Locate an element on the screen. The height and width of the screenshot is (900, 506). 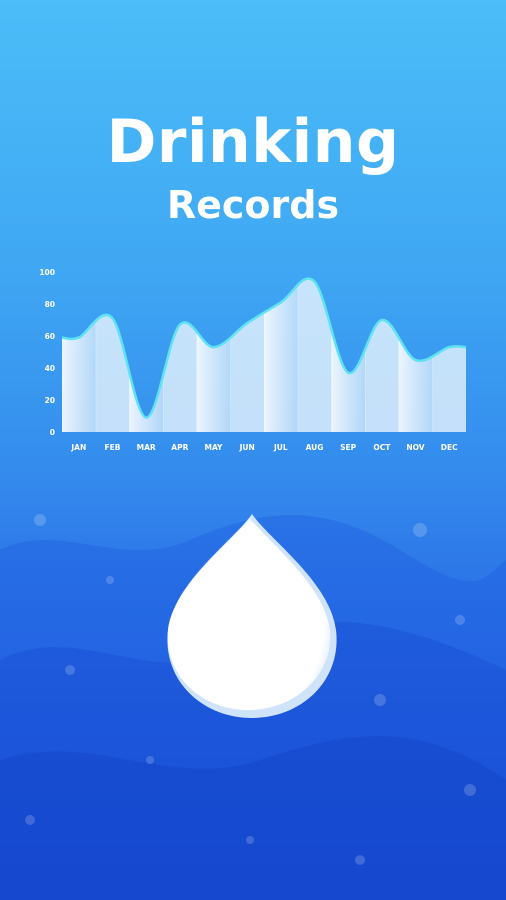
x-tick-label: JAN is located at coordinates (78, 447).